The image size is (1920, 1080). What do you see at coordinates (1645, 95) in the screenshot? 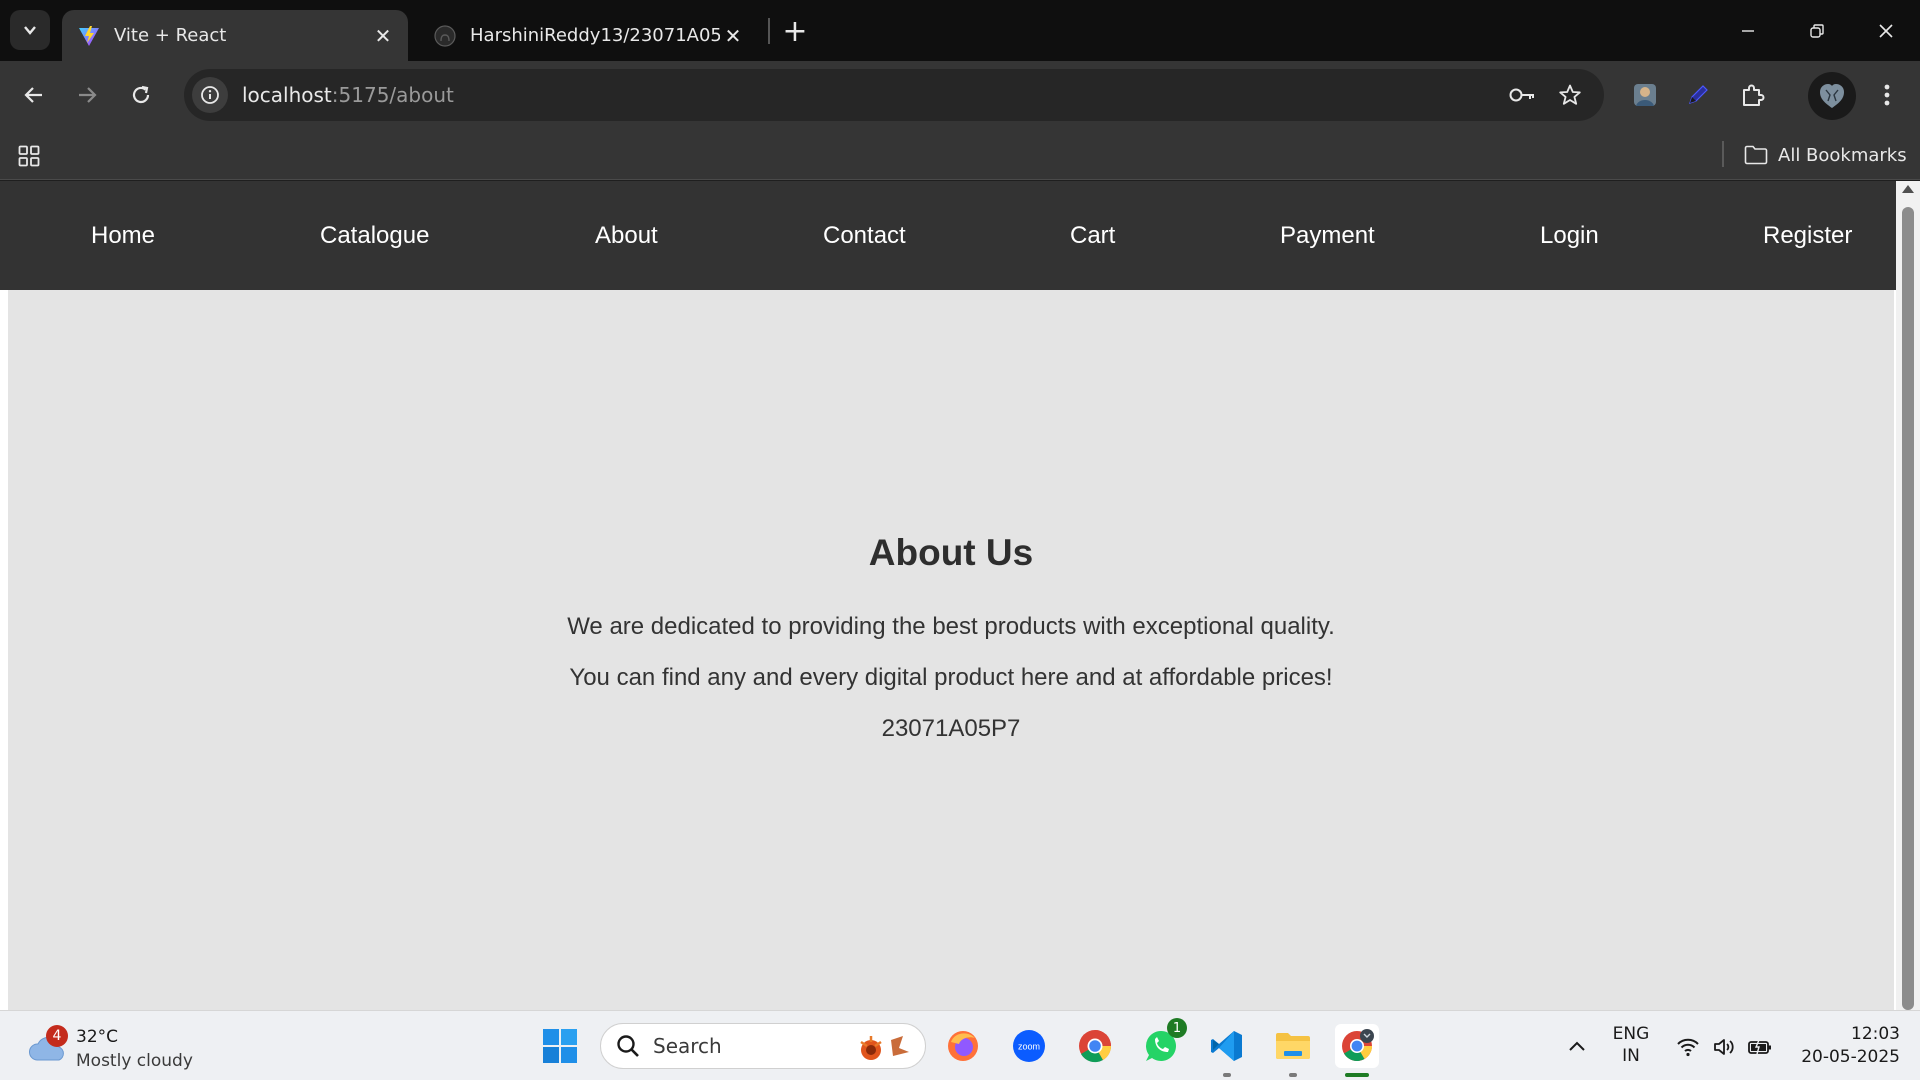
I see `extension-avatar-icon` at bounding box center [1645, 95].